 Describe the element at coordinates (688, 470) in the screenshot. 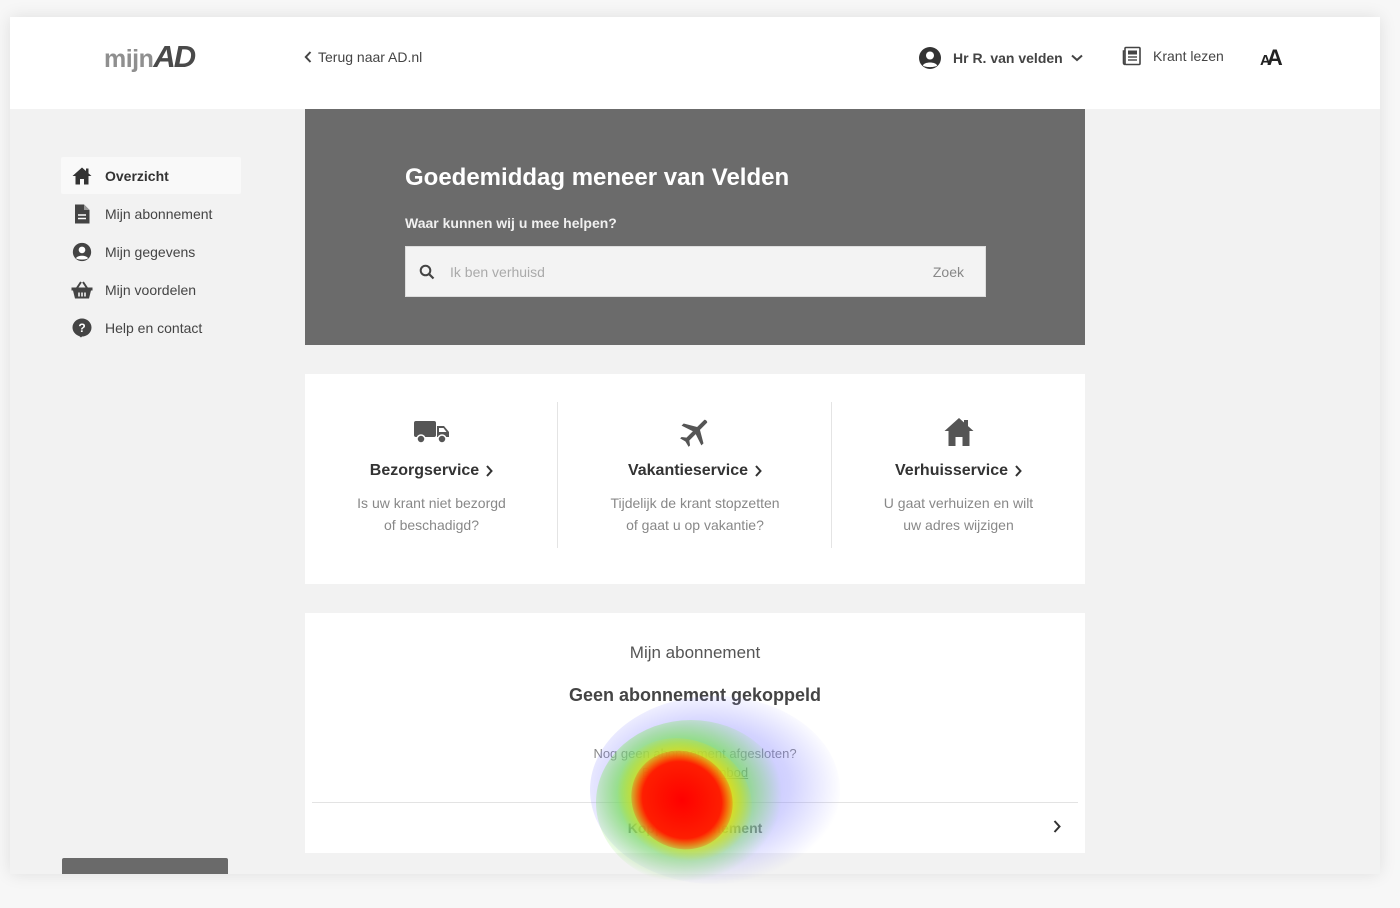

I see `service-title-text: Vakantieservice` at that location.